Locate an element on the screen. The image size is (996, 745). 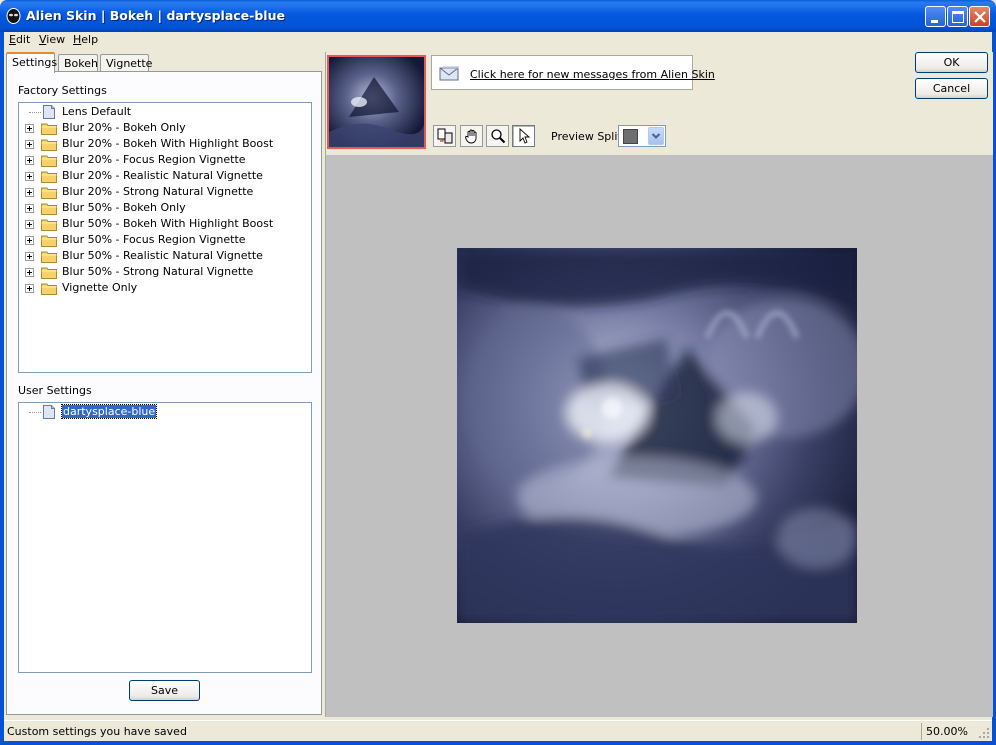
tree-item: Blur 50% - Focus Region Vignette is located at coordinates (165, 240).